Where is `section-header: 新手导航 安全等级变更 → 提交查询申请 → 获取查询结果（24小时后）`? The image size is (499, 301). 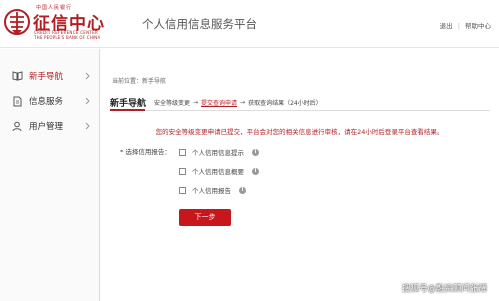
section-header: 新手导航 安全等级变更 → 提交查询申请 → 获取查询结果（24小时后） is located at coordinates (300, 103).